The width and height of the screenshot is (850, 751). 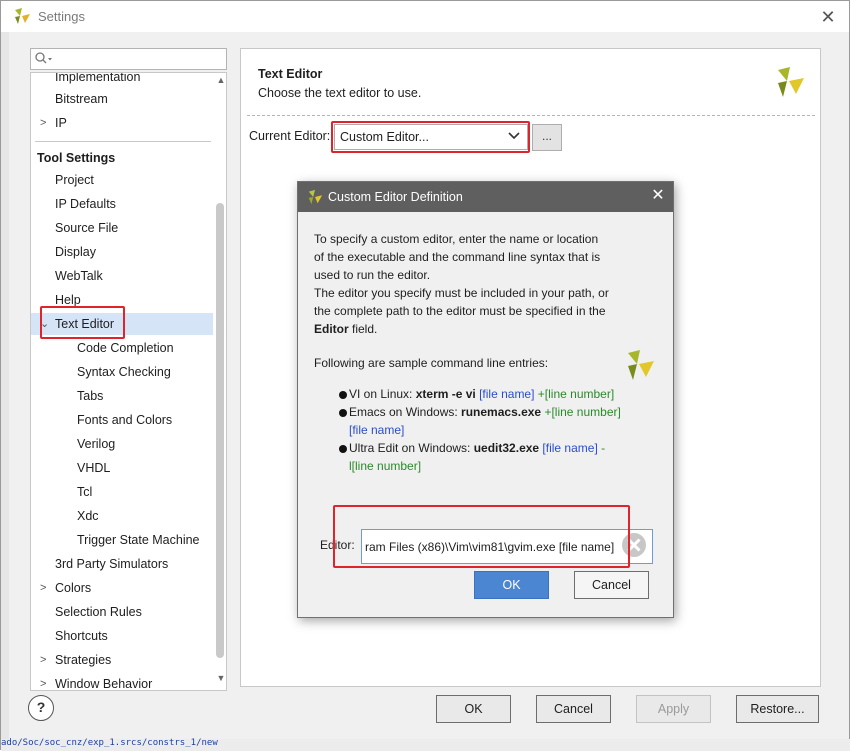 What do you see at coordinates (75, 252) in the screenshot?
I see `tree-item-label: Display` at bounding box center [75, 252].